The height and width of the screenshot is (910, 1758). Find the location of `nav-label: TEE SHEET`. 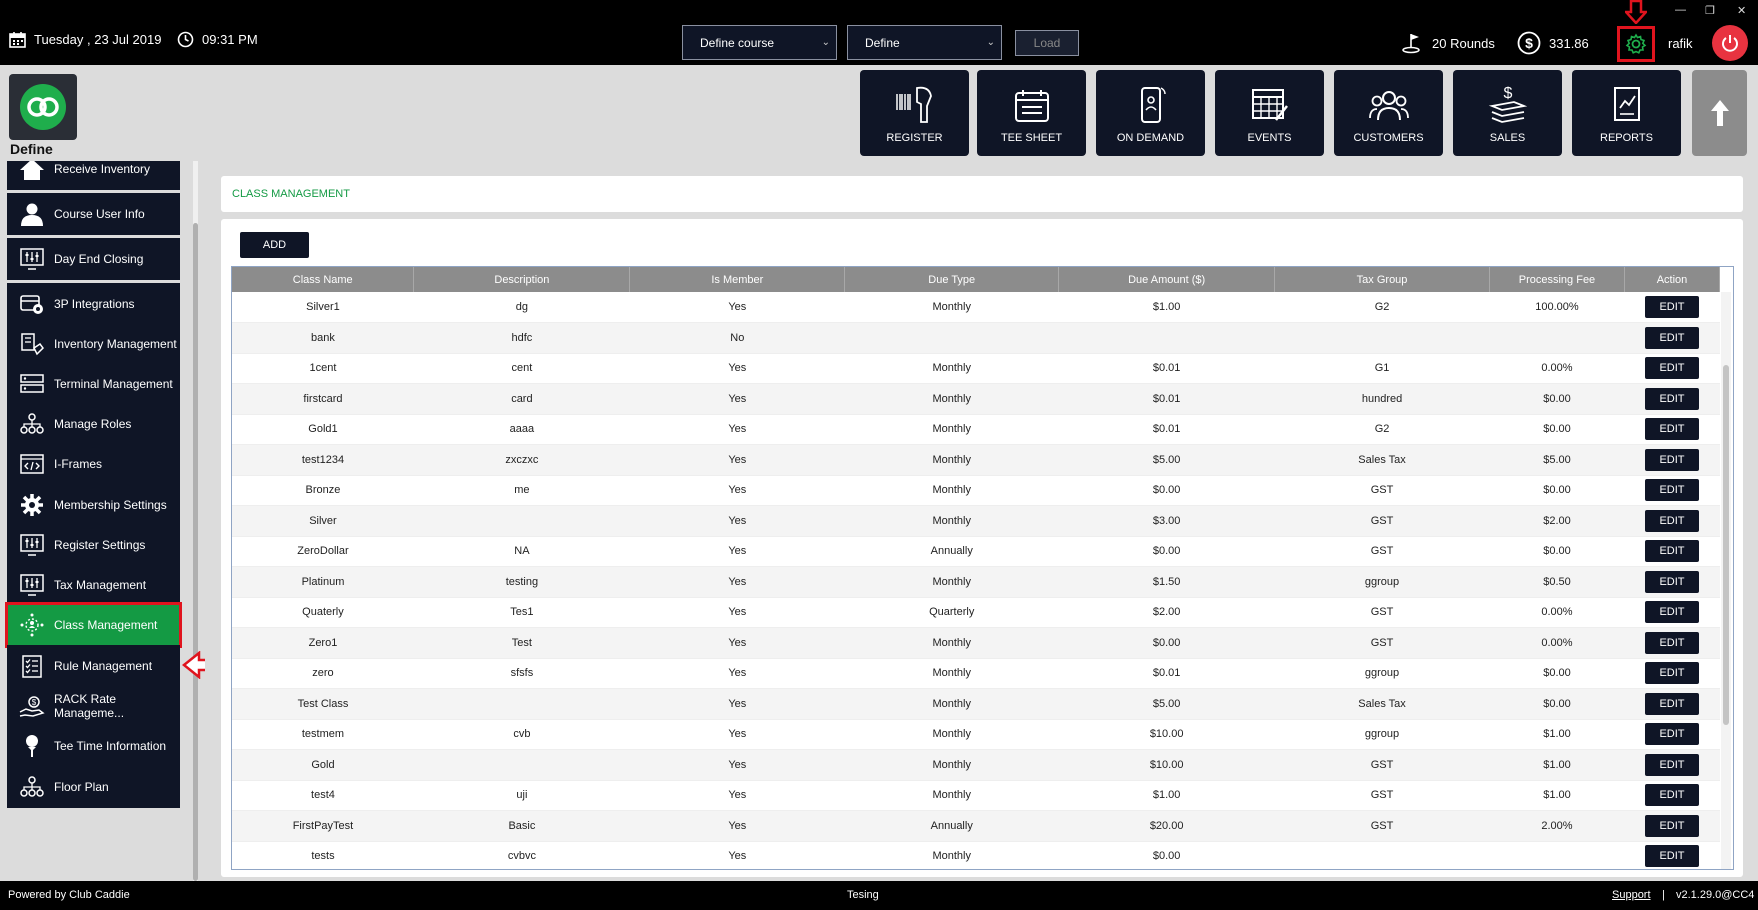

nav-label: TEE SHEET is located at coordinates (1031, 138).